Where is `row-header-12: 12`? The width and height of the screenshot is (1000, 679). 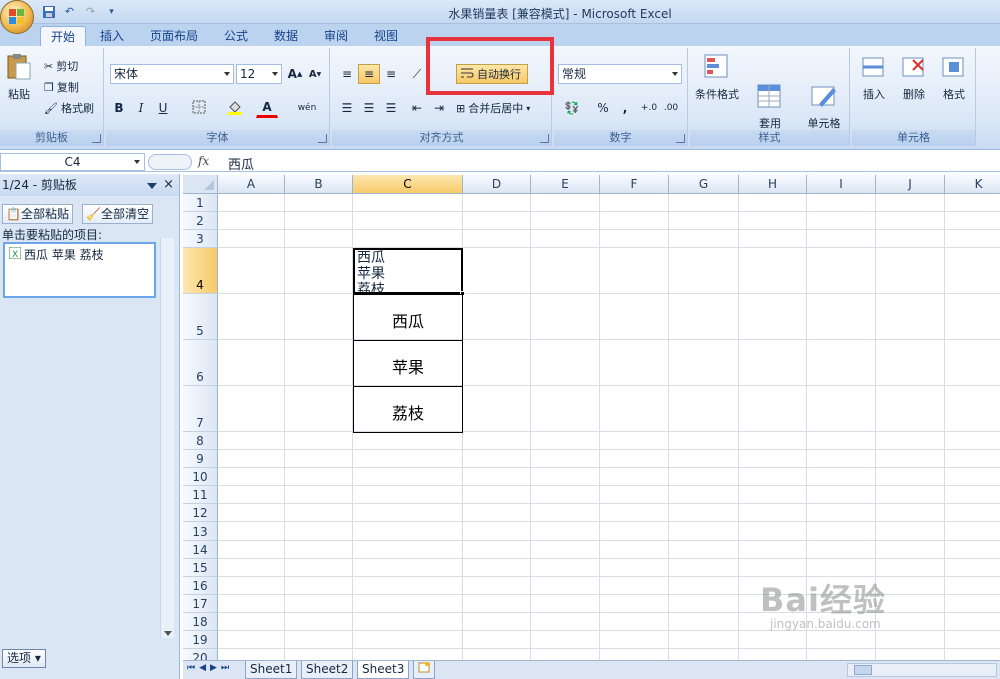 row-header-12: 12 is located at coordinates (200, 513).